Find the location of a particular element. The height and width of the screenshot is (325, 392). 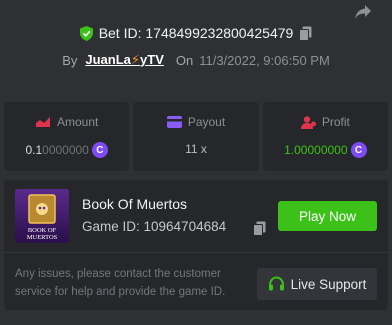

on-label: On is located at coordinates (184, 60).